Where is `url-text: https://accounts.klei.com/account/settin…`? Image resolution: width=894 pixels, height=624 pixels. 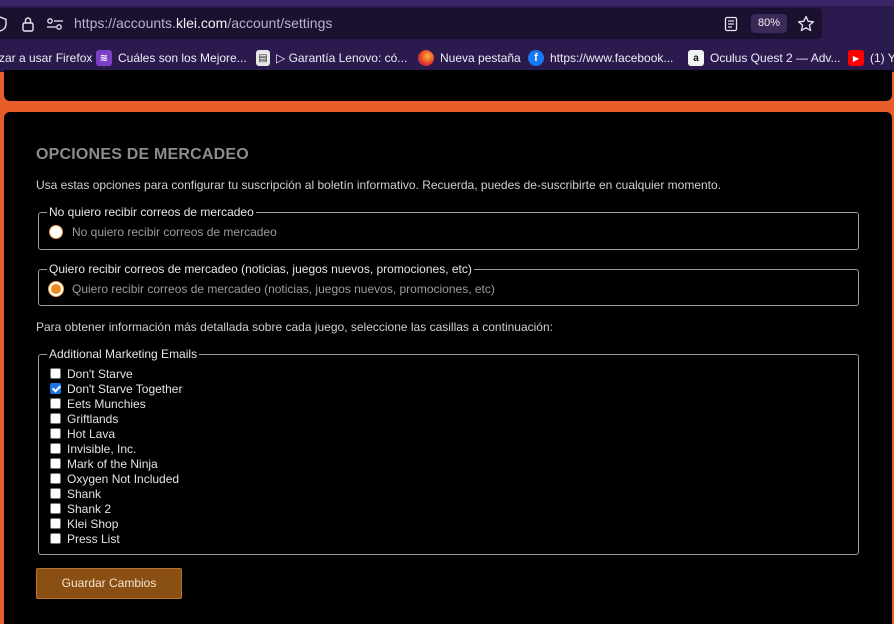
url-text: https://accounts.klei.com/account/settin… is located at coordinates (203, 23).